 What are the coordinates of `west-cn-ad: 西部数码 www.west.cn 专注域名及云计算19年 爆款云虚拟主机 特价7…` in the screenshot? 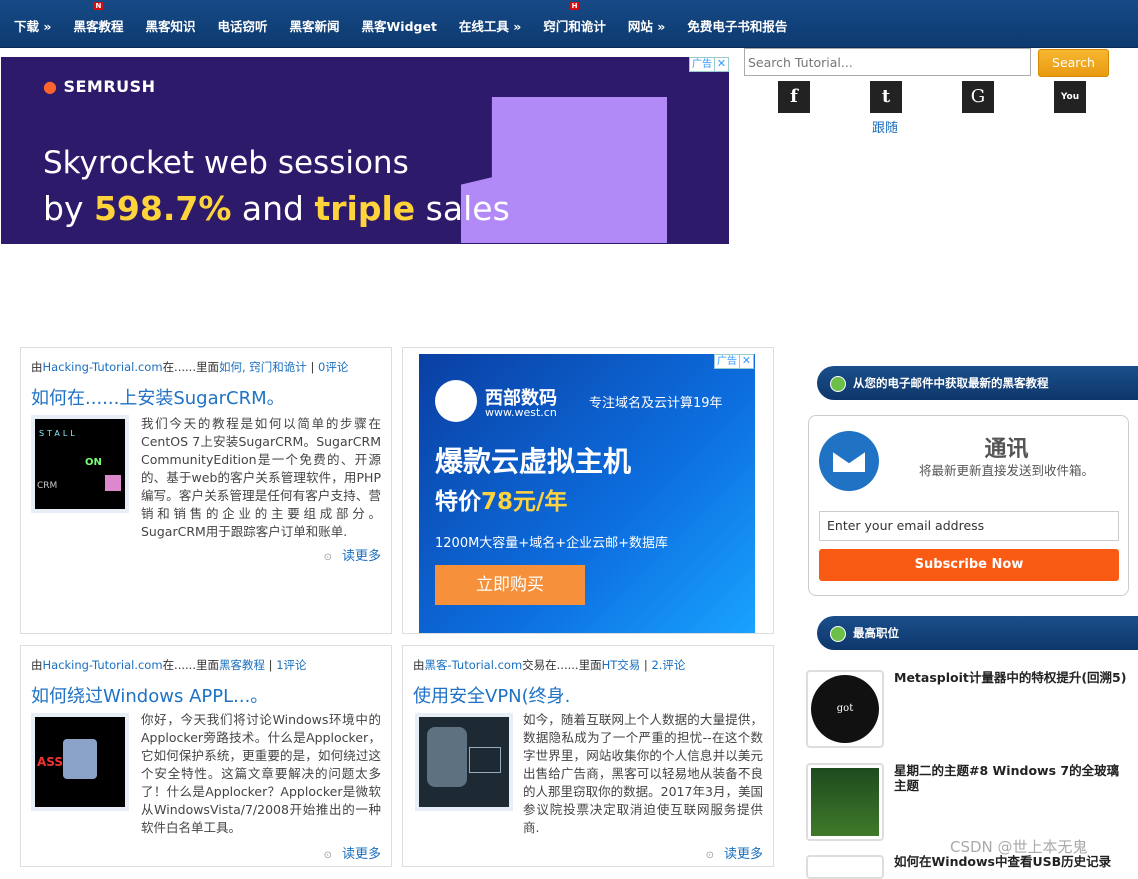 It's located at (587, 493).